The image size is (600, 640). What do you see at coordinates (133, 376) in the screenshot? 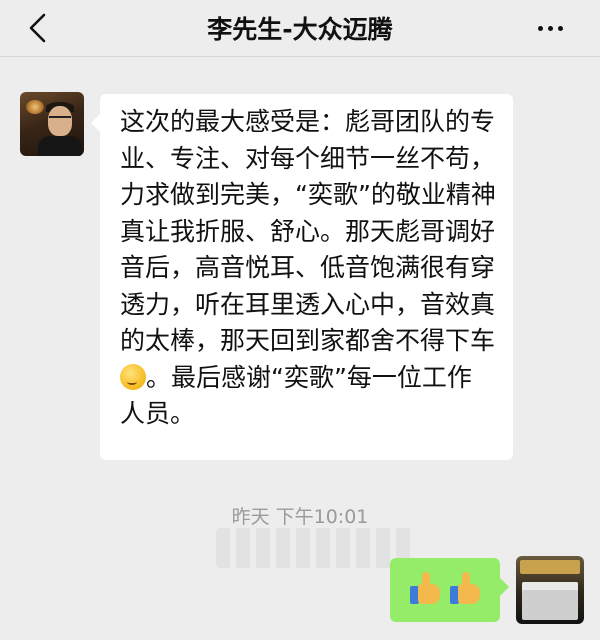
I see `thinking-face-emoji-icon` at bounding box center [133, 376].